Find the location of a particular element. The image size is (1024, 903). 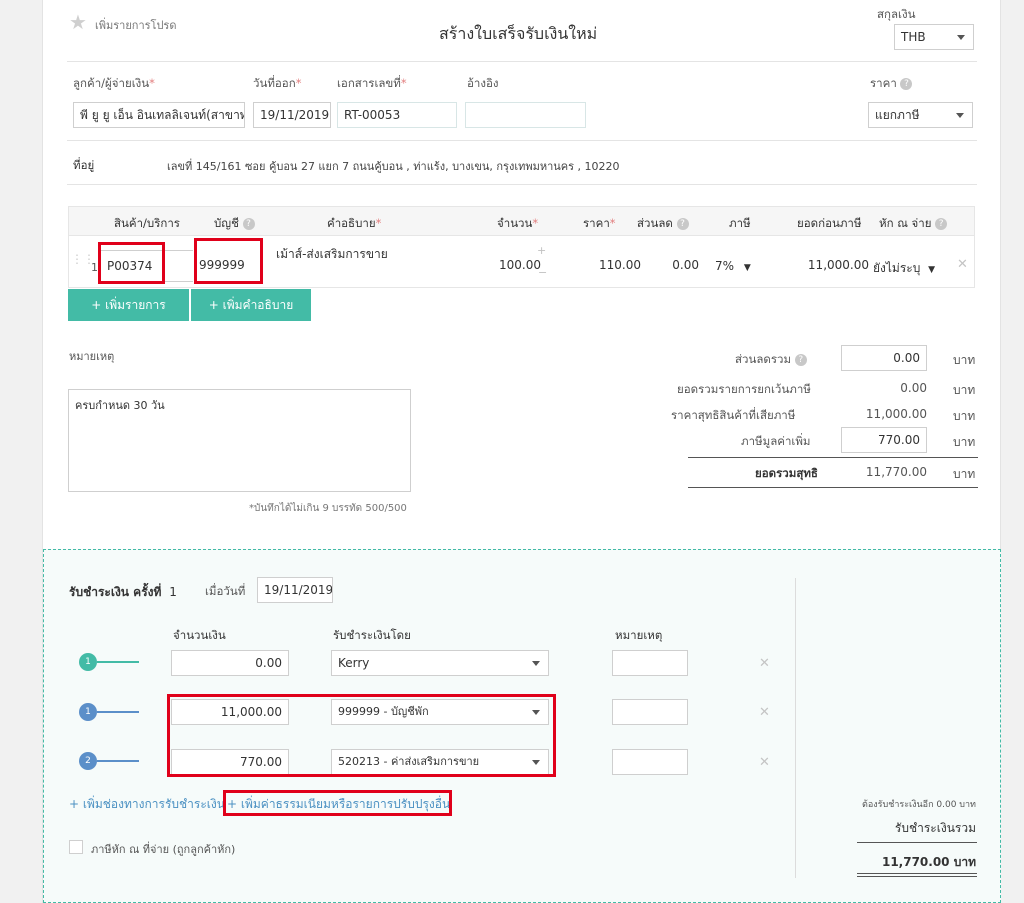

discount-total-label: ส่วนลดรวม ? is located at coordinates (771, 360).